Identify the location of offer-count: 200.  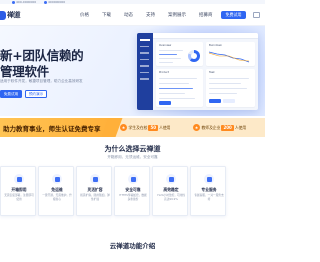
(227, 127).